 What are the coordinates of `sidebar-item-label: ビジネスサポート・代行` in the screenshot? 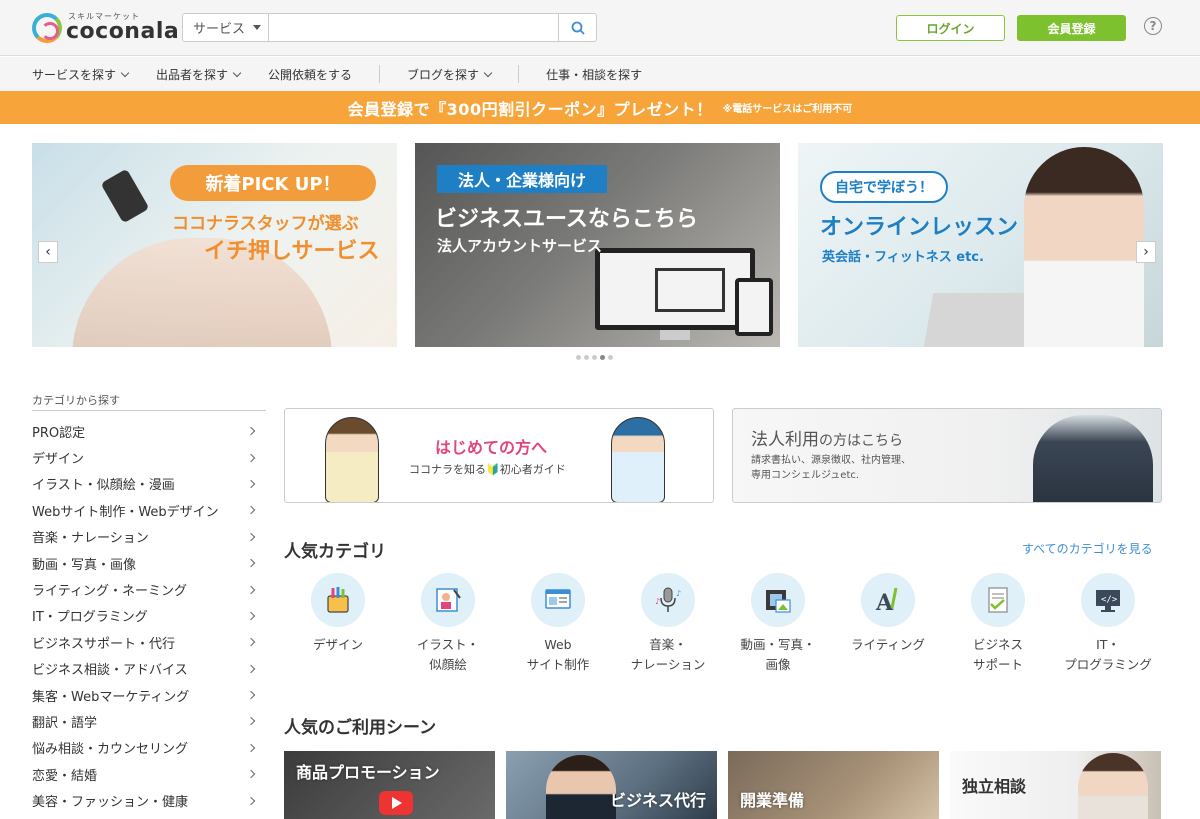 It's located at (104, 644).